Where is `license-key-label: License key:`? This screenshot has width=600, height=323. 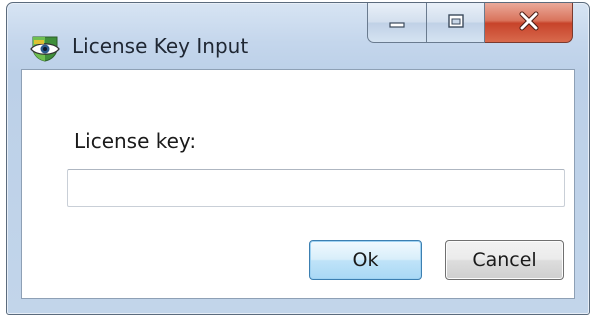
license-key-label: License key: is located at coordinates (135, 141).